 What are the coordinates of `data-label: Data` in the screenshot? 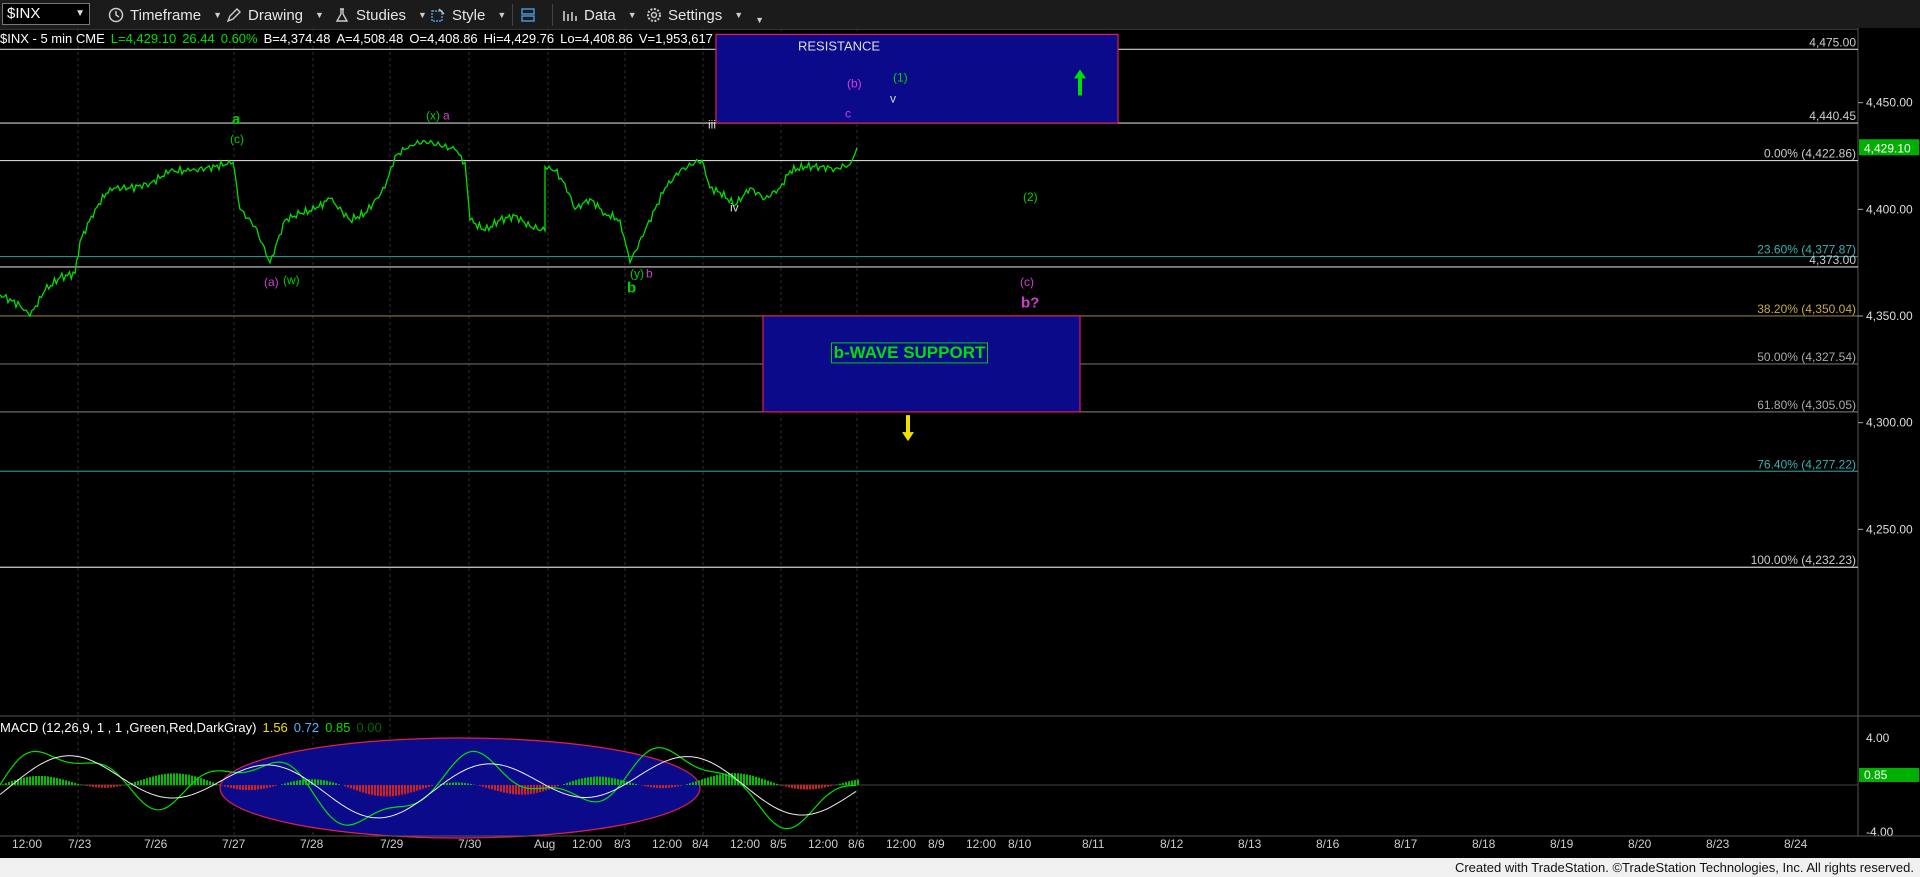 It's located at (600, 15).